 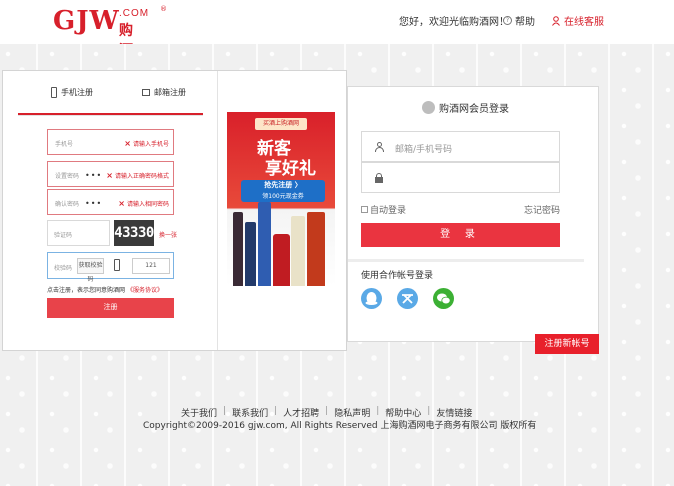 I want to click on confirm-password-field: 确认密码 ••• × 请输入相同密码, so click(x=110, y=202).